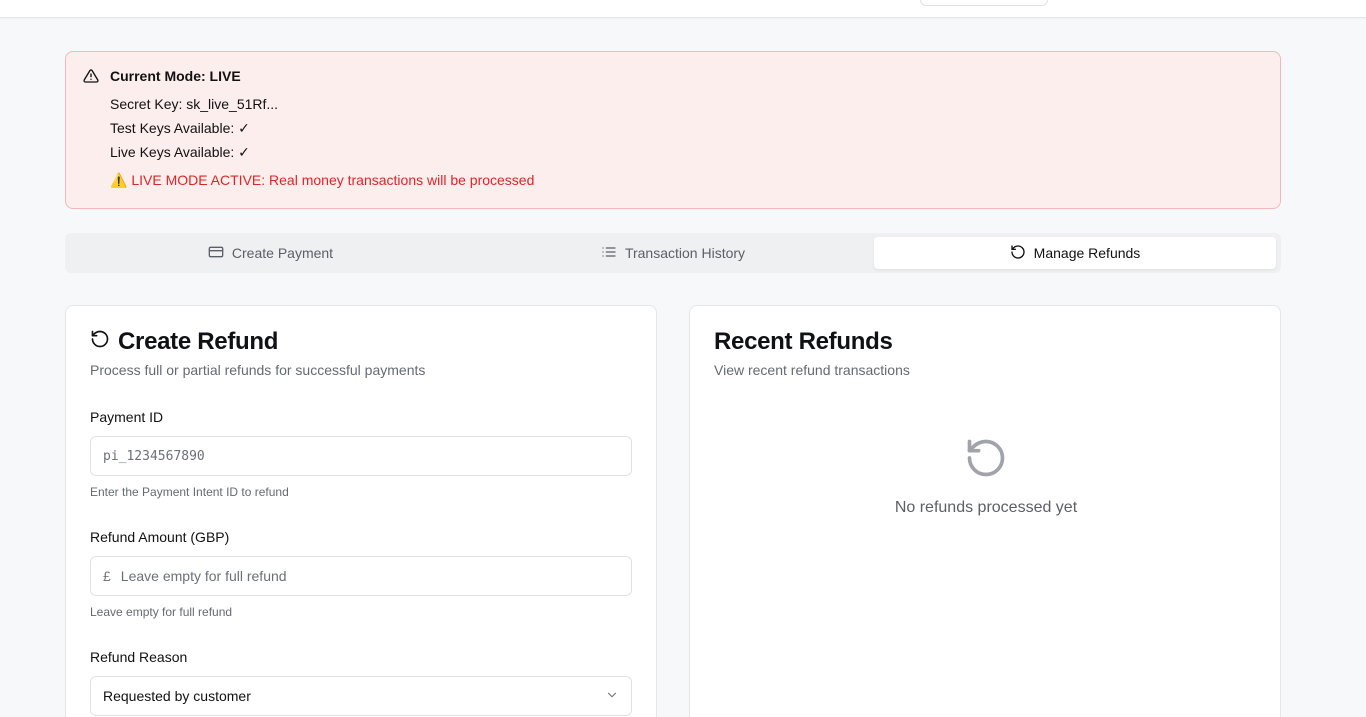 The height and width of the screenshot is (717, 1366). I want to click on chevron-down-icon, so click(612, 696).